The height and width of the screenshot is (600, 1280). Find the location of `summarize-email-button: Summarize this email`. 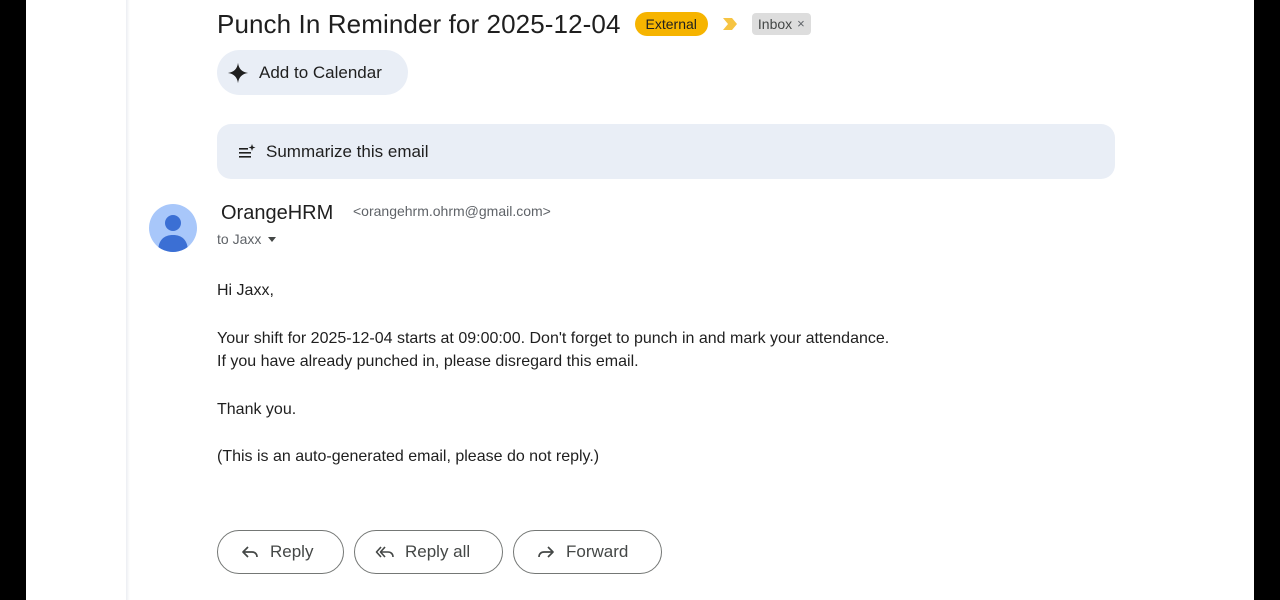

summarize-email-button: Summarize this email is located at coordinates (666, 151).